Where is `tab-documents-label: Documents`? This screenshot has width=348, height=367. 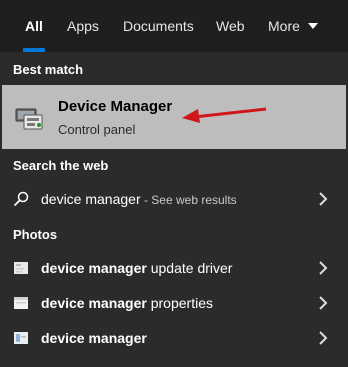 tab-documents-label: Documents is located at coordinates (158, 26).